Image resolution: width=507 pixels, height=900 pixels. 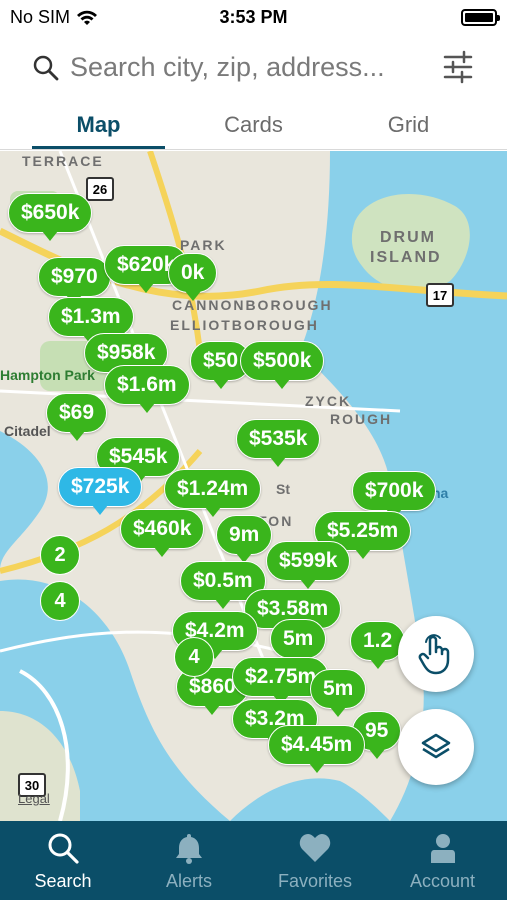 I want to click on nav-favorites: Favorites, so click(x=315, y=860).